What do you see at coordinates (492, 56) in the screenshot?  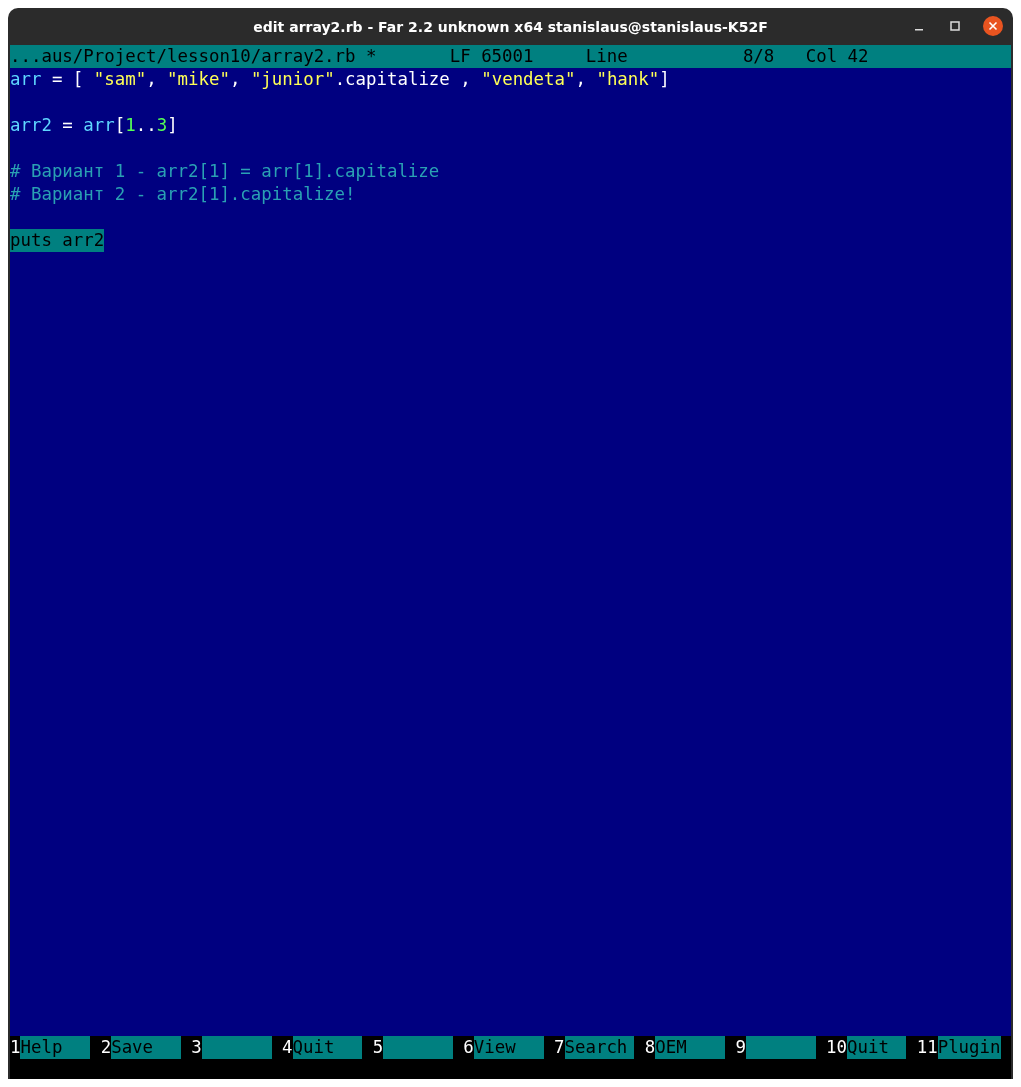 I see `encoding-label: LF 65001` at bounding box center [492, 56].